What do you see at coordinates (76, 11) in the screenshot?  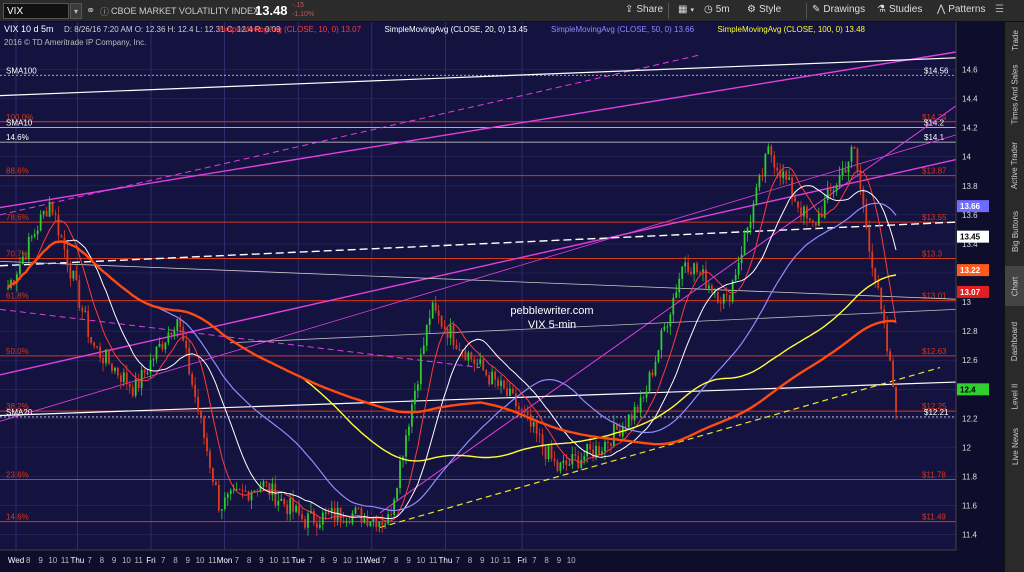 I see `symbol-dropdown-icon: ▾` at bounding box center [76, 11].